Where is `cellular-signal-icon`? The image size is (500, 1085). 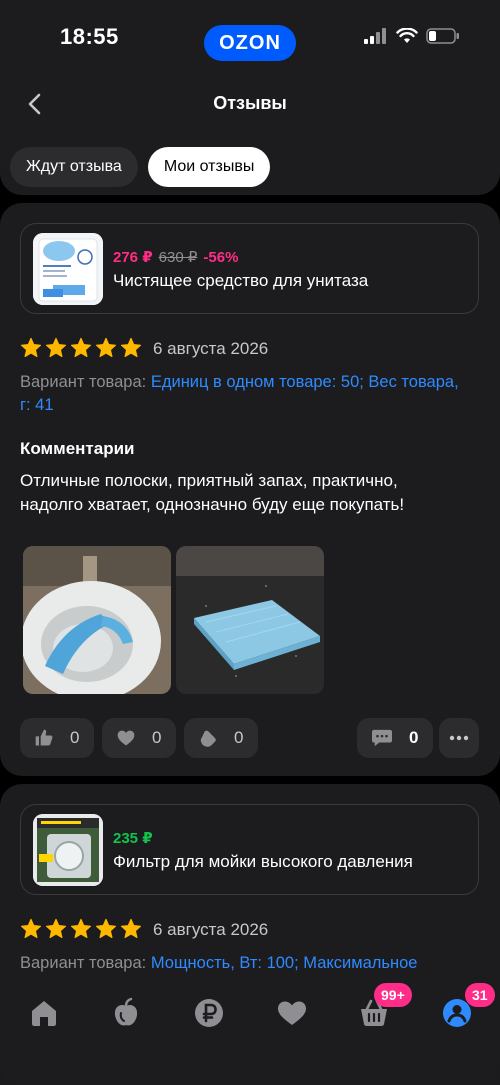 cellular-signal-icon is located at coordinates (375, 36).